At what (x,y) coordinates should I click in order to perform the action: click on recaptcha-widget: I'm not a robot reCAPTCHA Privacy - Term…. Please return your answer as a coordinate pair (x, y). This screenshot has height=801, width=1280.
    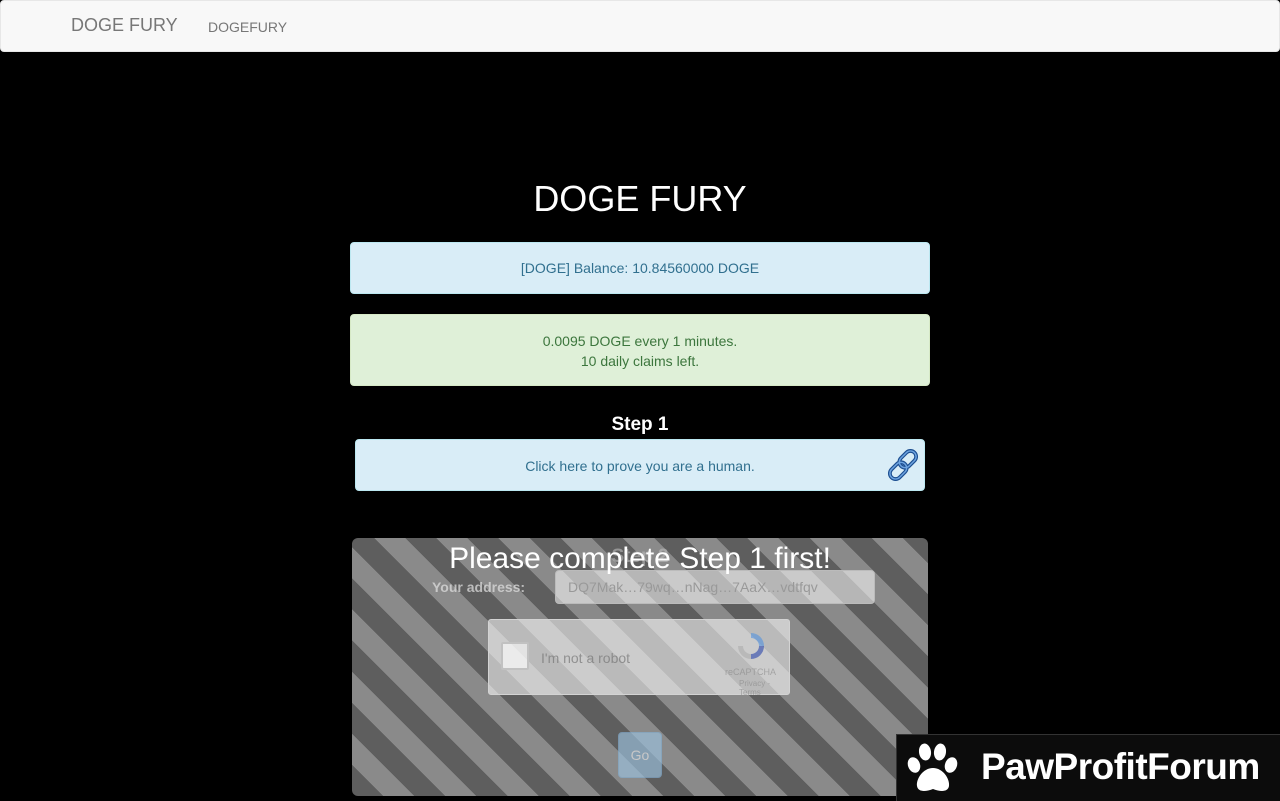
    Looking at the image, I should click on (639, 658).